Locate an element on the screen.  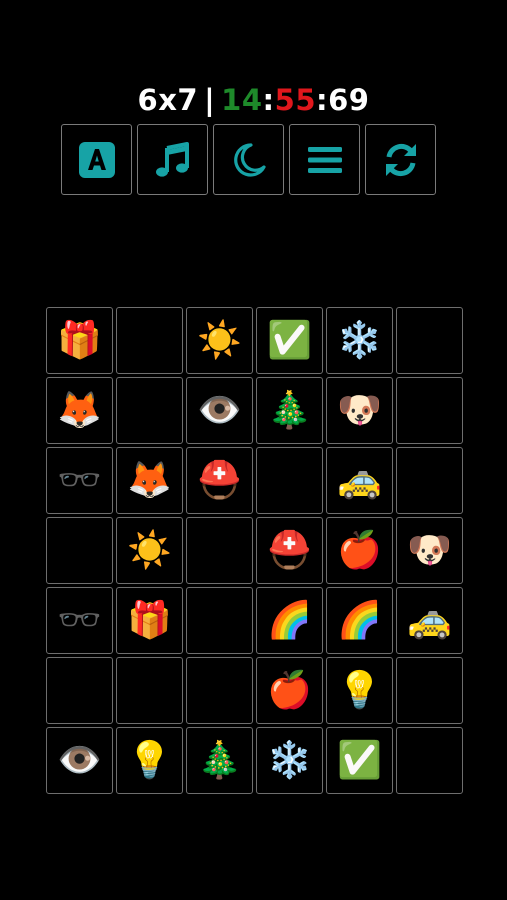
refresh-button is located at coordinates (400, 159).